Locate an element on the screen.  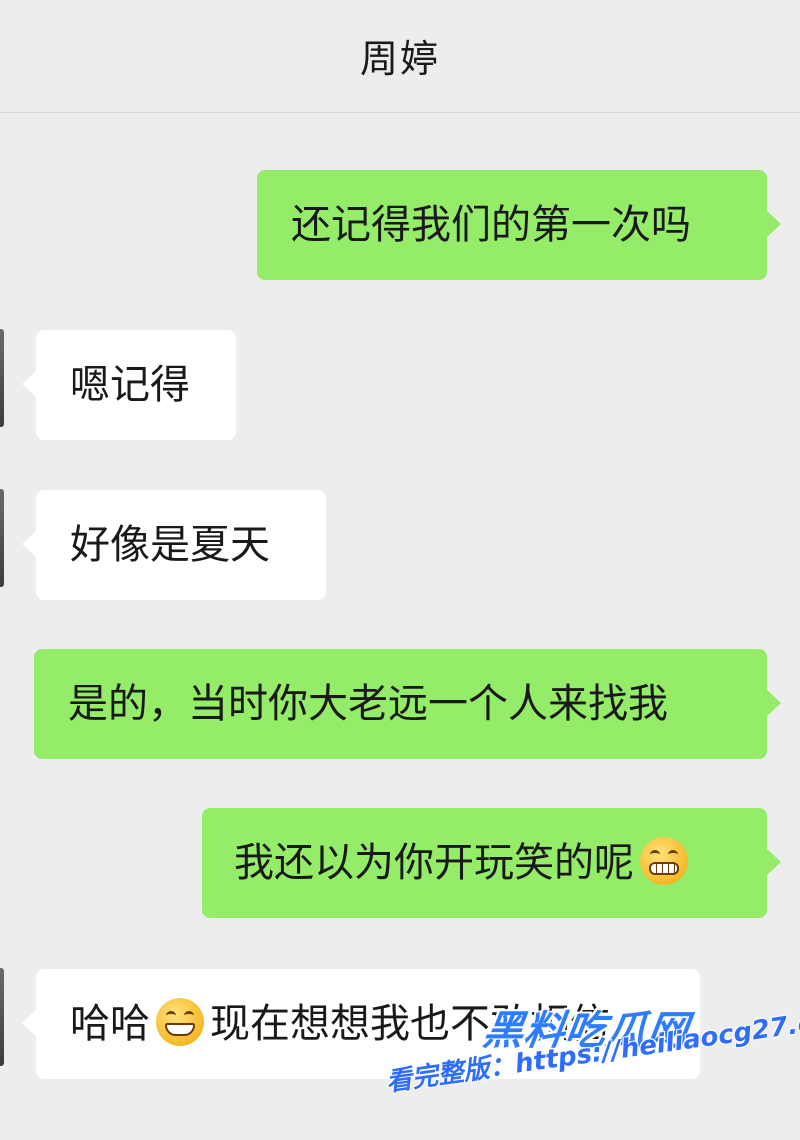
message-bubble-sent: 还记得我们的第一次吗 is located at coordinates (519, 225).